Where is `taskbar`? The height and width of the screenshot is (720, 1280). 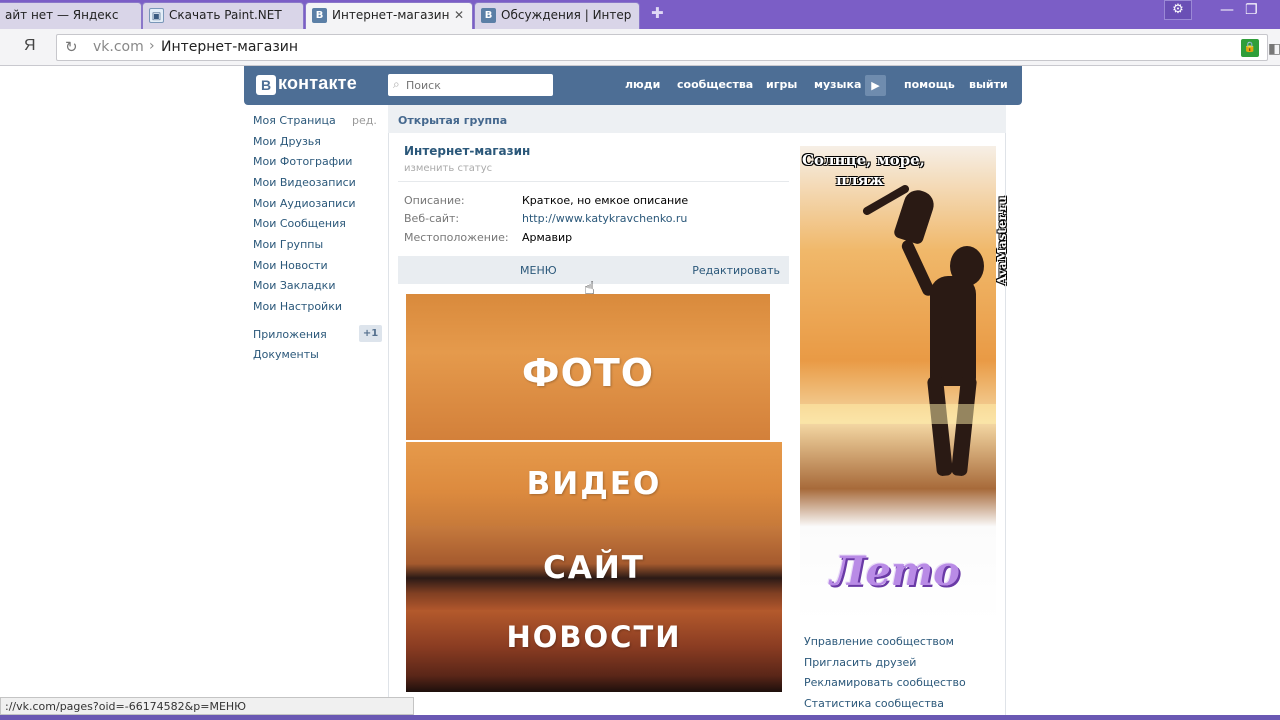 taskbar is located at coordinates (640, 717).